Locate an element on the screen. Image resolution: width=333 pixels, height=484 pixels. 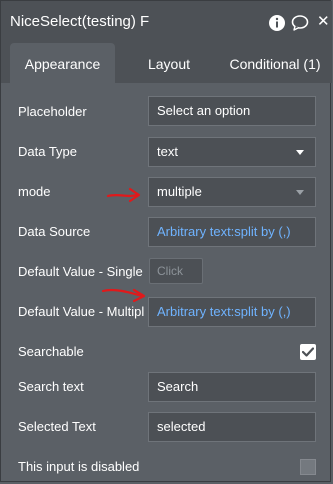
info-icon is located at coordinates (277, 23).